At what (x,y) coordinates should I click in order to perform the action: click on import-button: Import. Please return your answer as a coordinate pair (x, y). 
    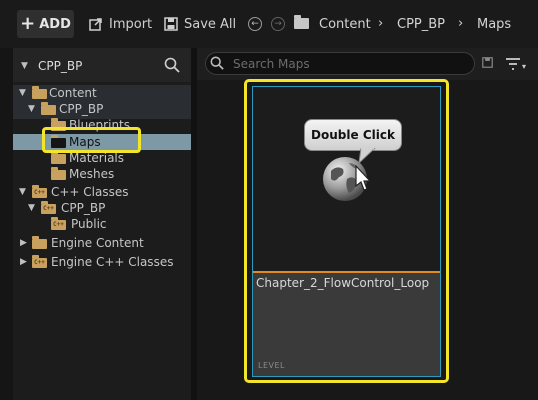
    Looking at the image, I should click on (120, 24).